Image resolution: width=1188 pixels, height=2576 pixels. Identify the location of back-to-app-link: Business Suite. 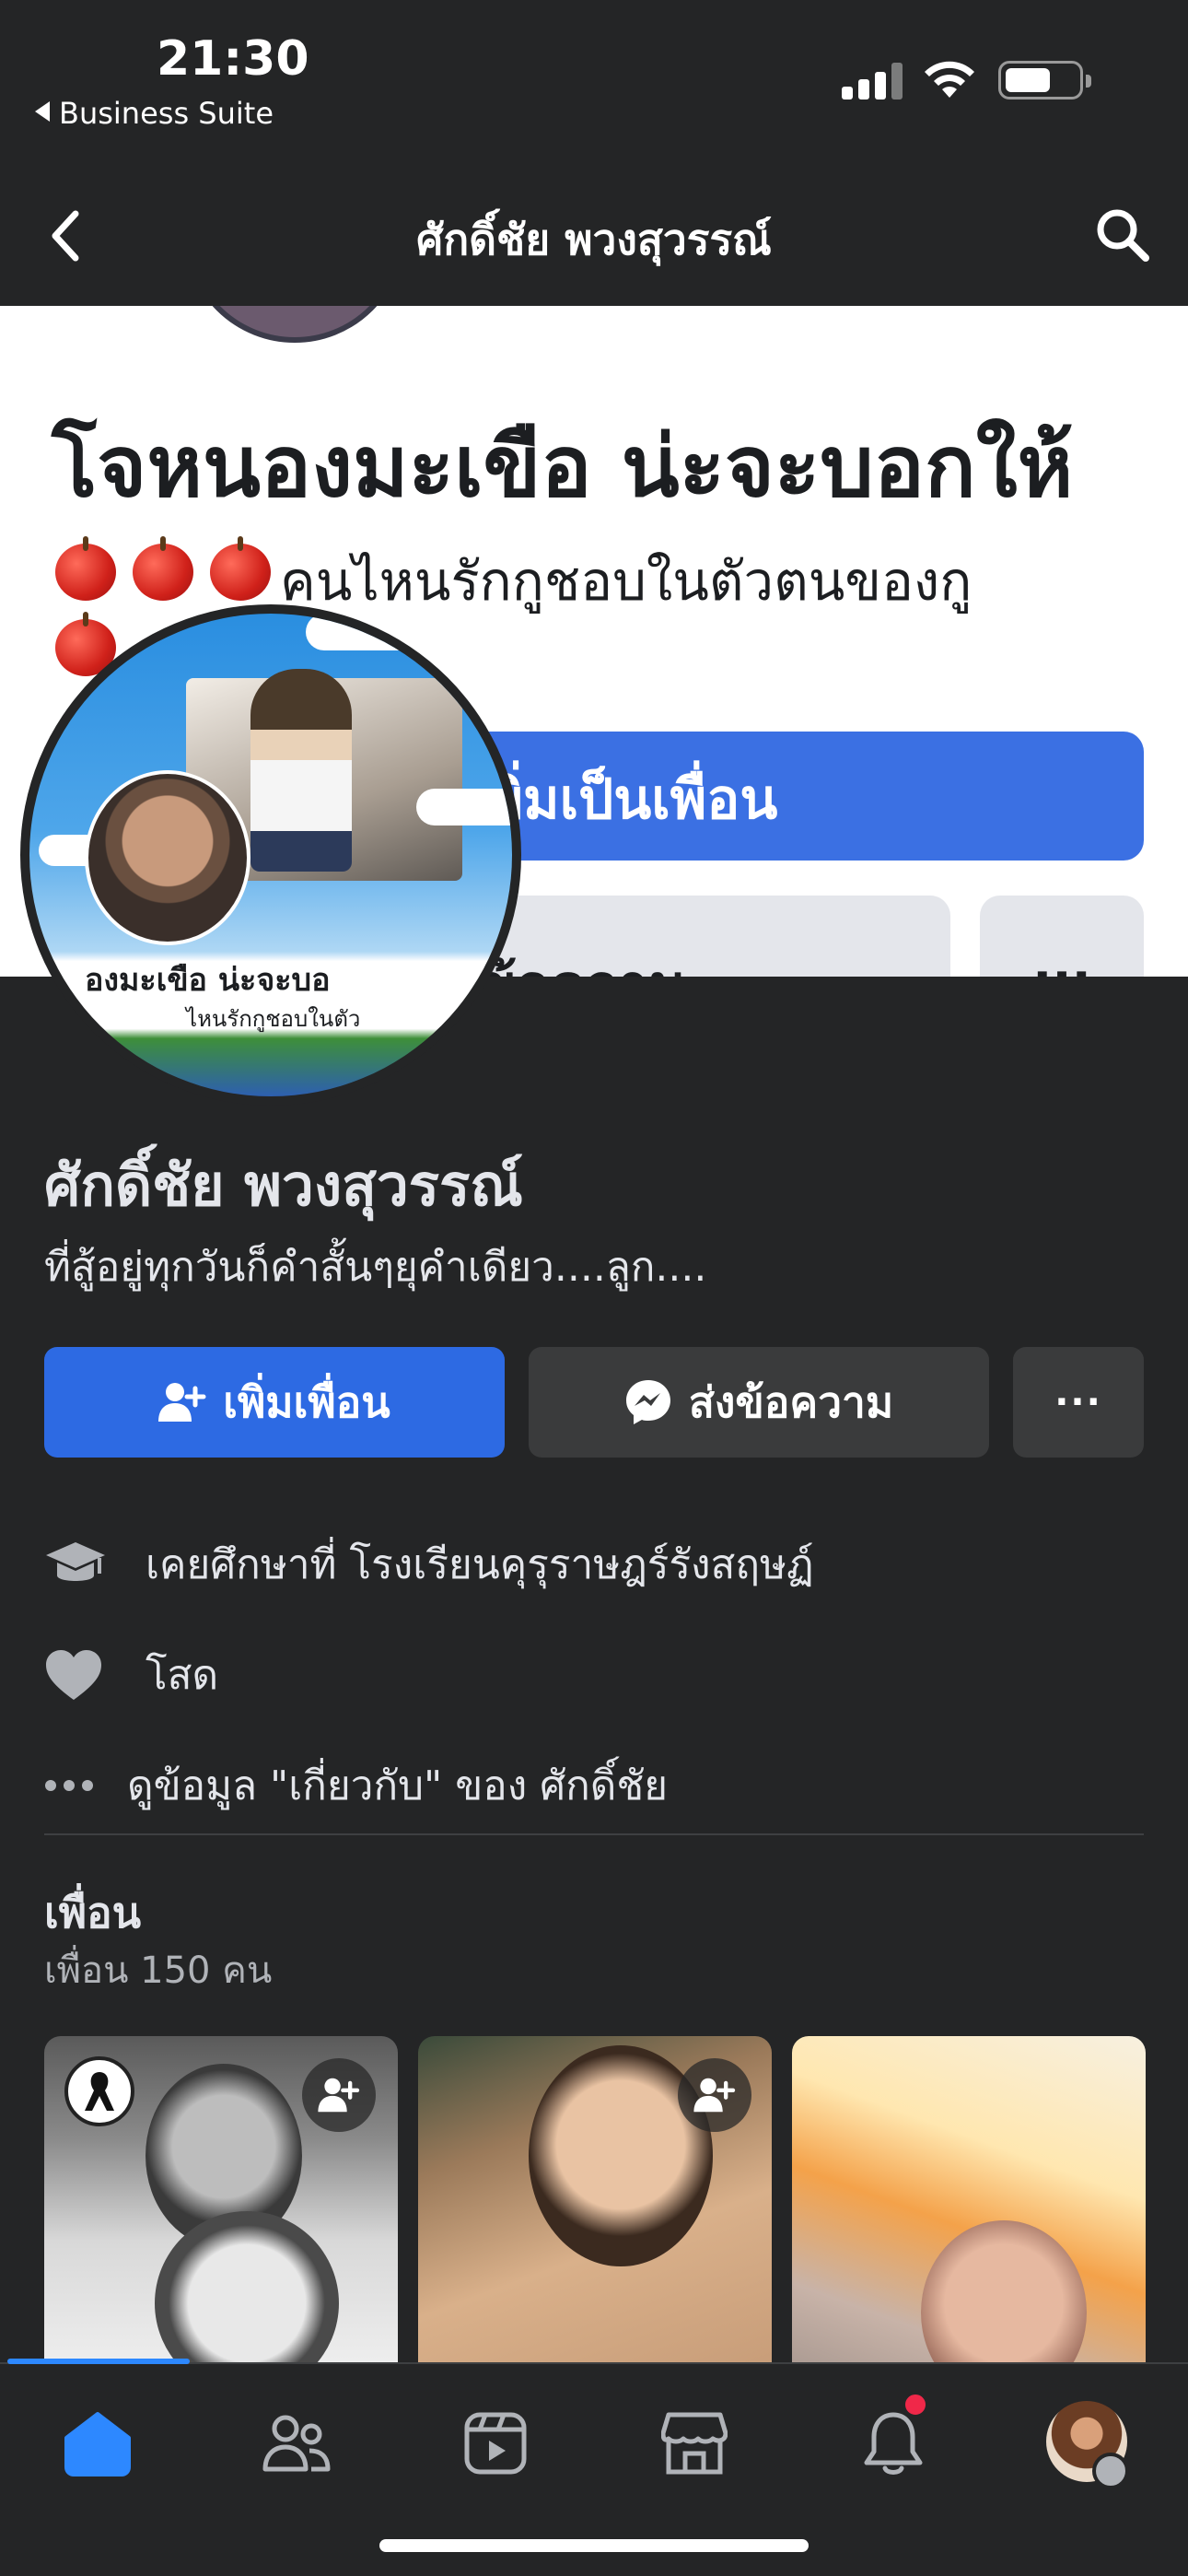
(154, 113).